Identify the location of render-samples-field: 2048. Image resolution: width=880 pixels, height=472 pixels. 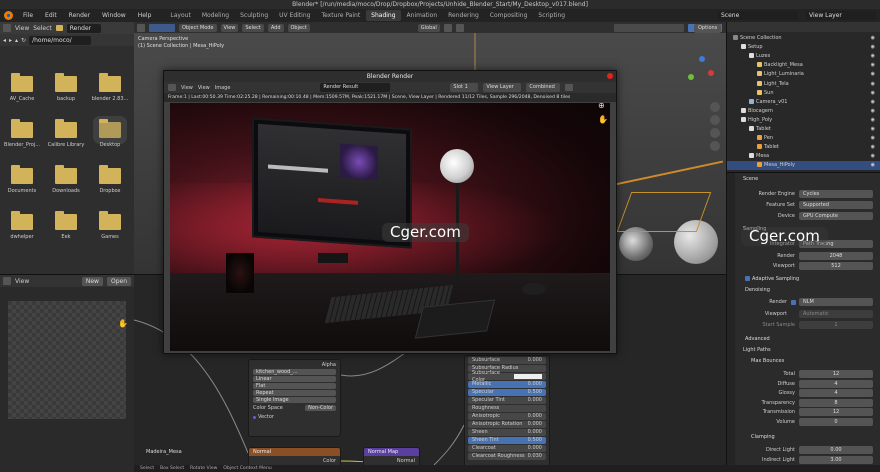
(836, 256).